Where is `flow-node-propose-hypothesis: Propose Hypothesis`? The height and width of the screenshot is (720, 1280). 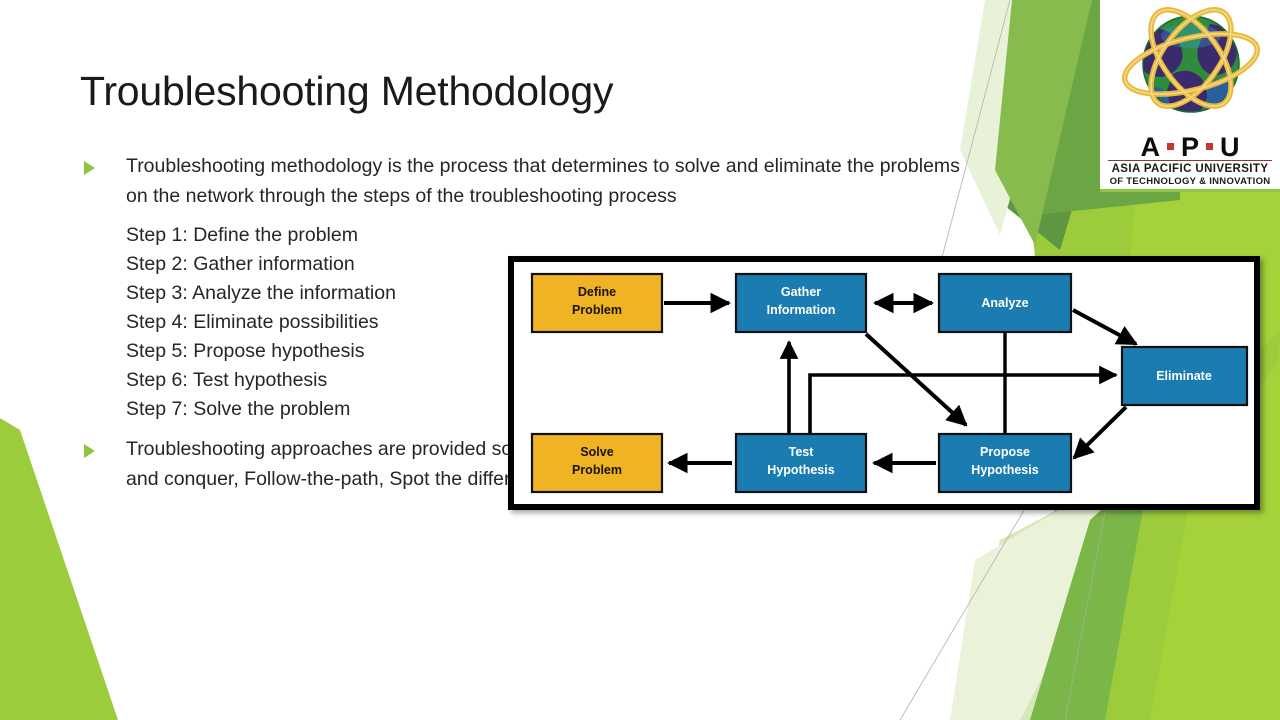
flow-node-propose-hypothesis: Propose Hypothesis is located at coordinates (1005, 463).